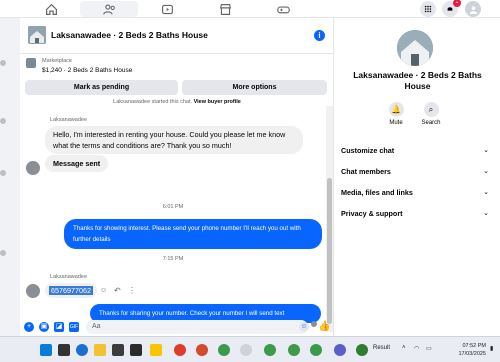  Describe the element at coordinates (431, 109) in the screenshot. I see `search-icon: ⌕` at that location.